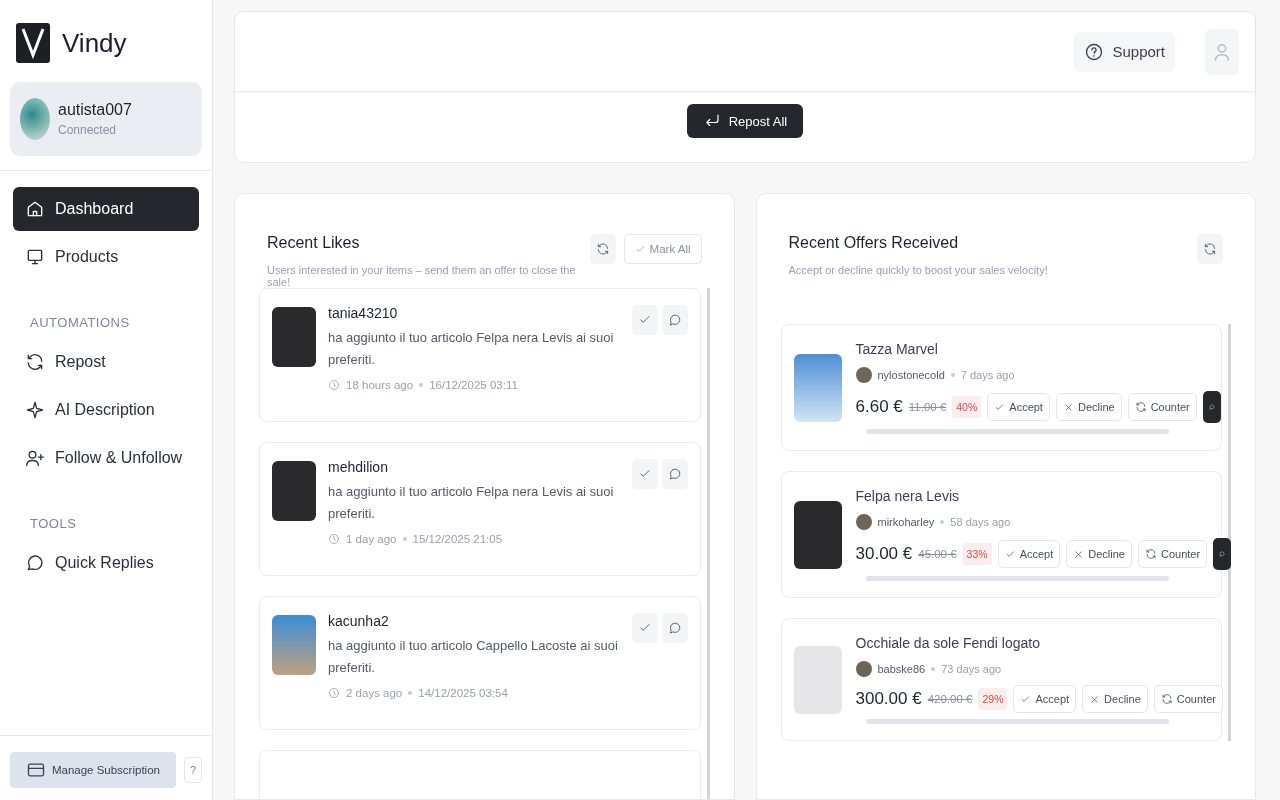 This screenshot has width=1280, height=800. Describe the element at coordinates (948, 643) in the screenshot. I see `offer-item-title: Occhiale da sole Fendi logato` at that location.